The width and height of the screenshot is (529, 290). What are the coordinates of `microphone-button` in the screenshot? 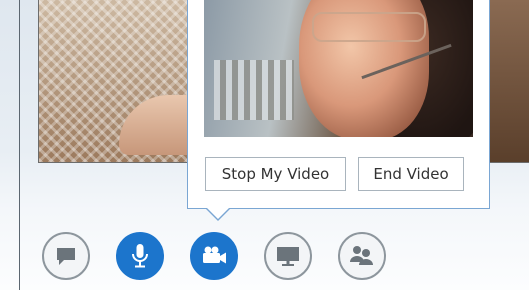 It's located at (140, 256).